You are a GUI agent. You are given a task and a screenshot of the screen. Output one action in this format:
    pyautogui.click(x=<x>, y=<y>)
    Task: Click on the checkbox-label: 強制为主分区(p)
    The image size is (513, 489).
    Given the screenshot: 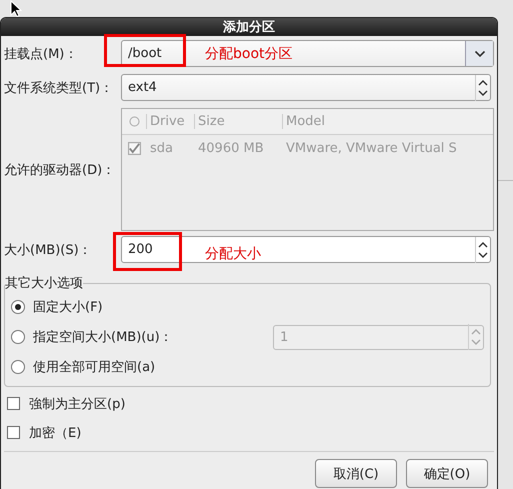 What is the action you would take?
    pyautogui.click(x=77, y=403)
    